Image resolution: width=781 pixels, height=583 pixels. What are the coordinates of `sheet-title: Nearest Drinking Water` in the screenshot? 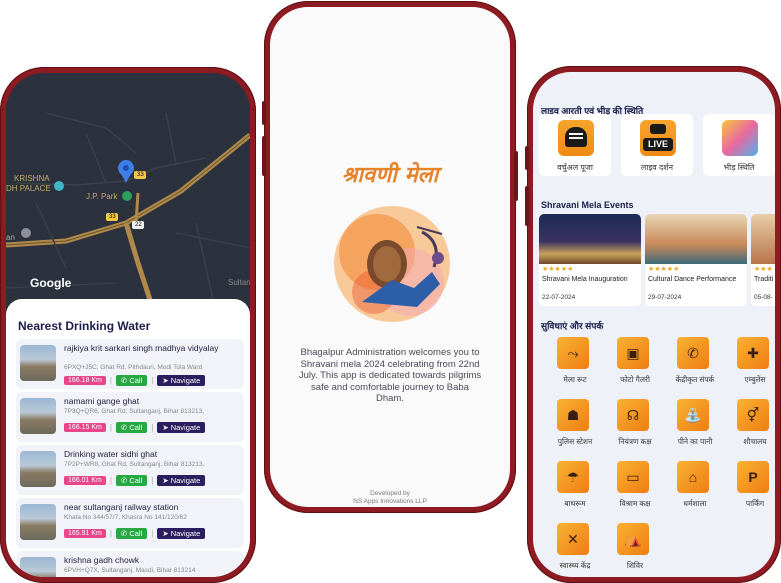 It's located at (84, 326).